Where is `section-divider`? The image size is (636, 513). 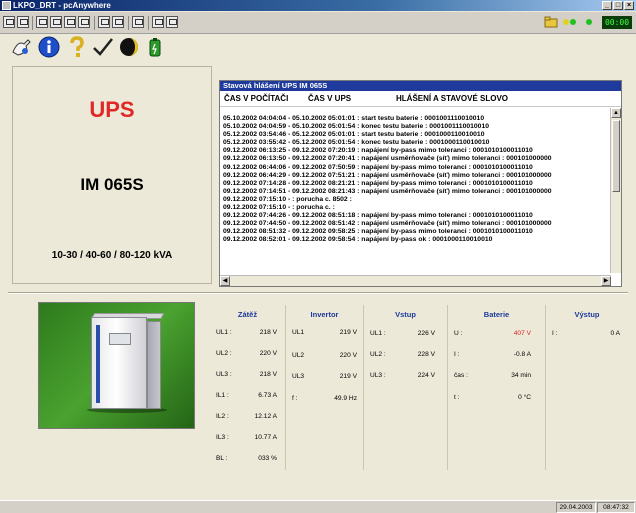
section-divider is located at coordinates (318, 293).